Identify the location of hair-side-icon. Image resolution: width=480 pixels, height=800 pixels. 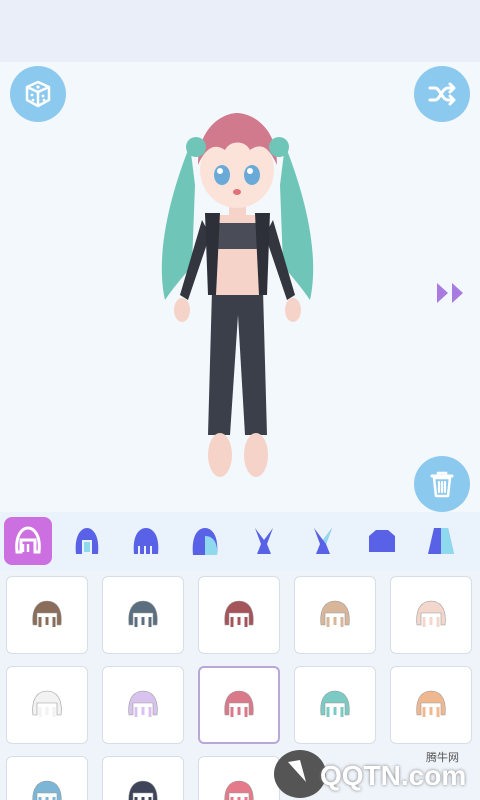
(87, 541).